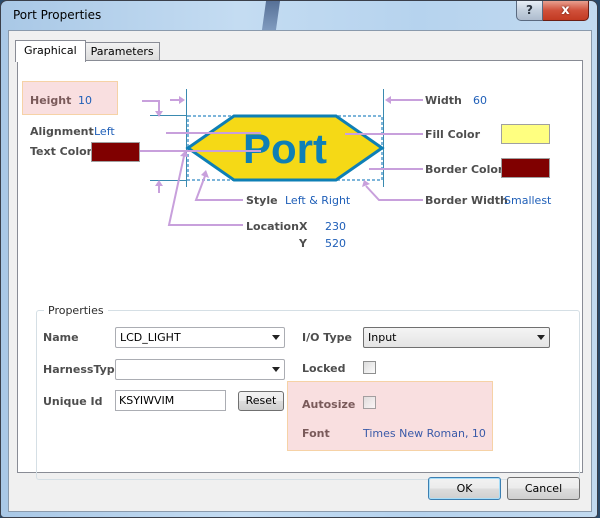  I want to click on arrow-right, so click(182, 100).